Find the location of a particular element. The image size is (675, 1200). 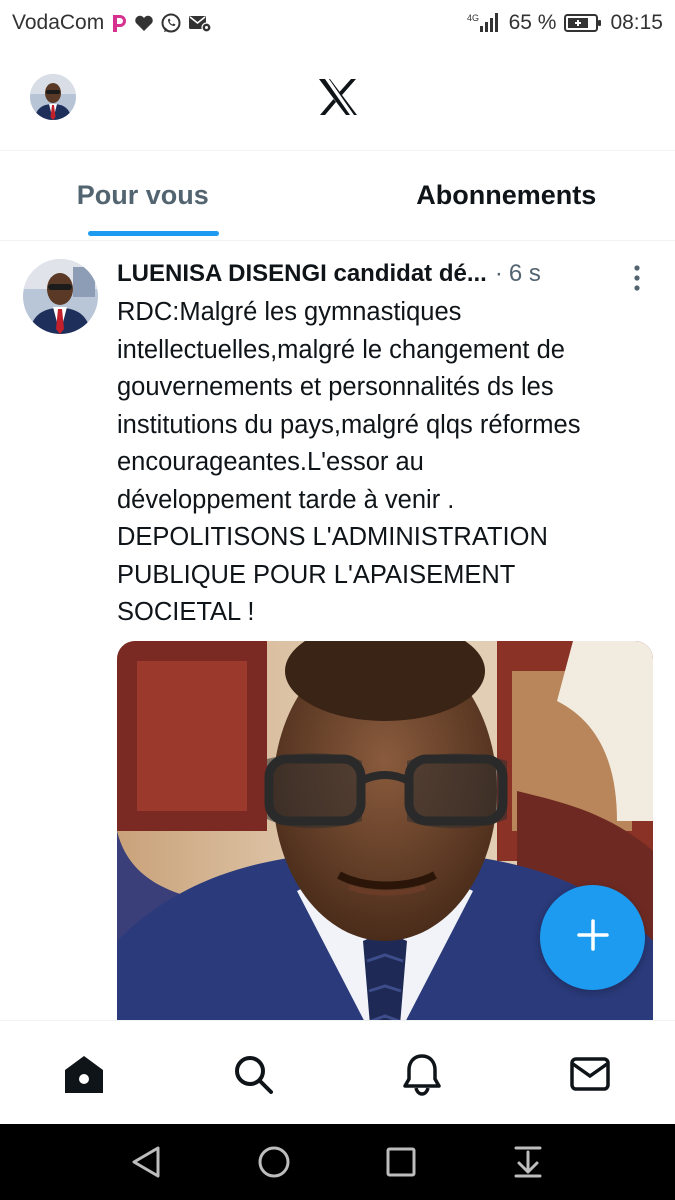

tweet-text-line: intellectuelles,malgré le changement de is located at coordinates (341, 349).